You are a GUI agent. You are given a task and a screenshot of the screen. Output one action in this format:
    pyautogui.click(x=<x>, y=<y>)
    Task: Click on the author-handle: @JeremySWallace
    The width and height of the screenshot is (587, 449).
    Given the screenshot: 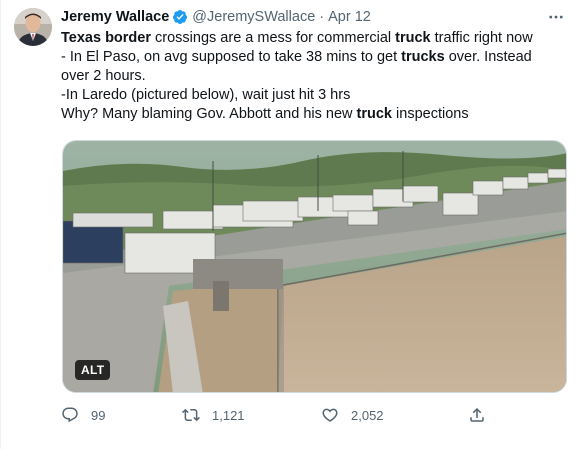 What is the action you would take?
    pyautogui.click(x=253, y=17)
    